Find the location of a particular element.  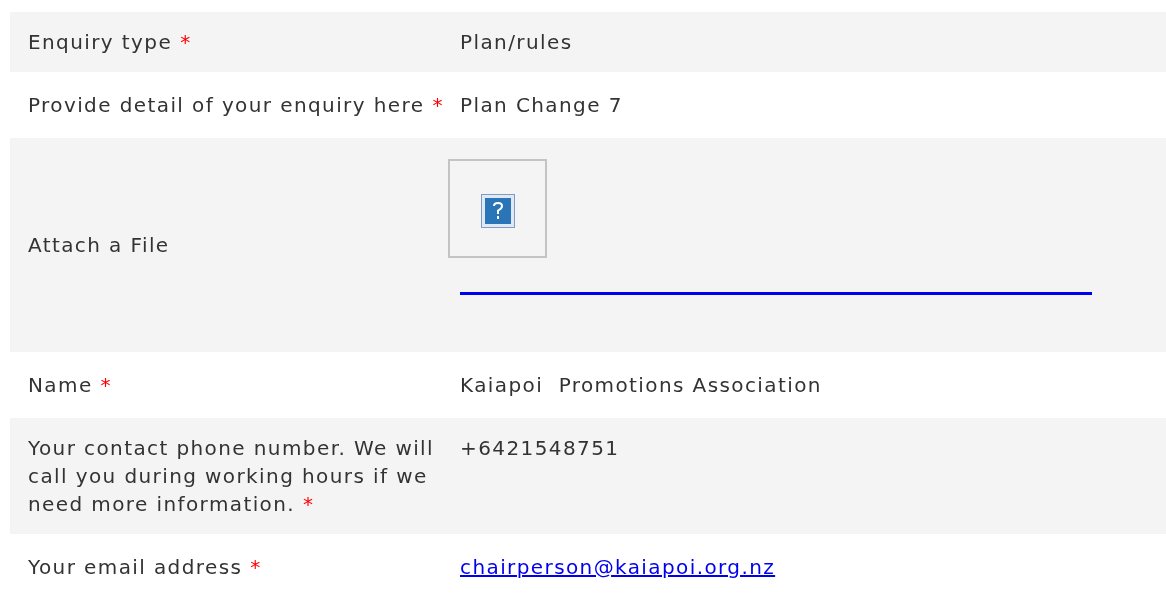

field-label: Enquiry type * is located at coordinates (110, 42).